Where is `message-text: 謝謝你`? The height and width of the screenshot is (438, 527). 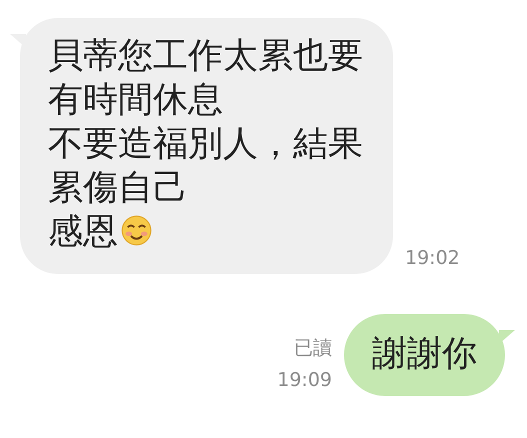
message-text: 謝謝你 is located at coordinates (424, 354).